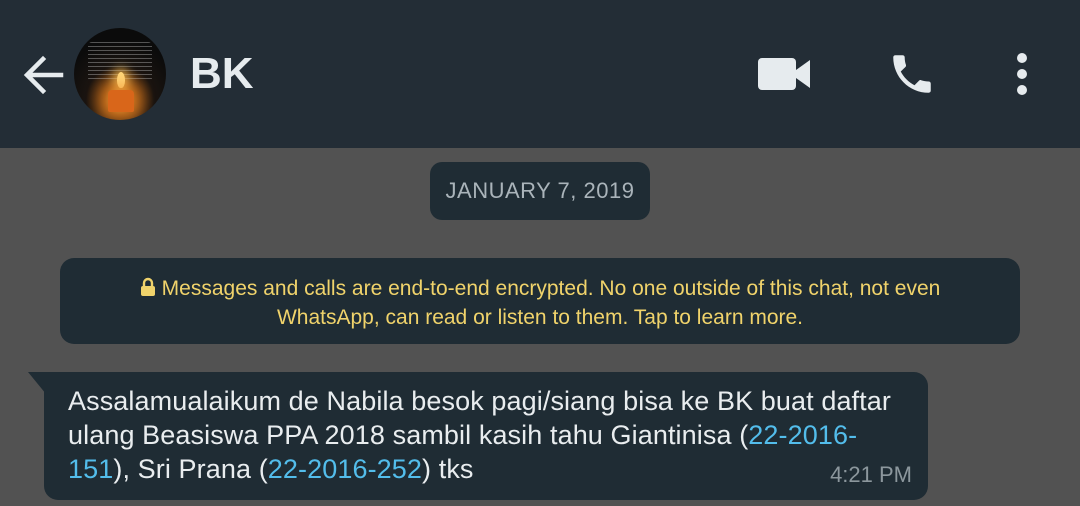 Image resolution: width=1080 pixels, height=506 pixels. What do you see at coordinates (540, 191) in the screenshot?
I see `date-divider: JANUARY 7, 2019` at bounding box center [540, 191].